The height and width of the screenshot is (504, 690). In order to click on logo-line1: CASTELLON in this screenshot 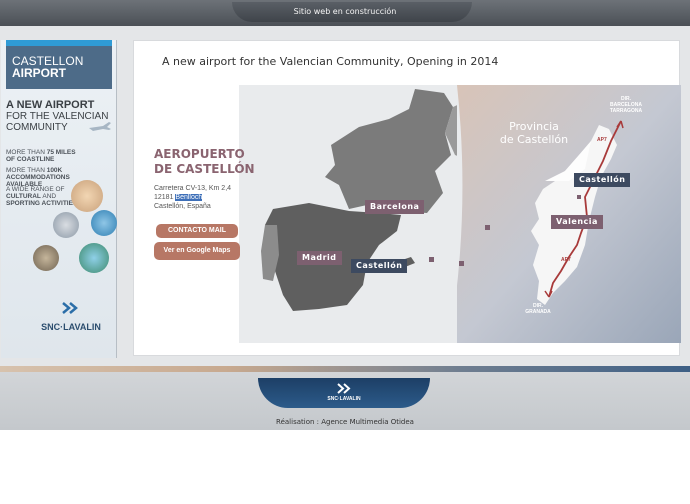, I will do `click(48, 61)`.